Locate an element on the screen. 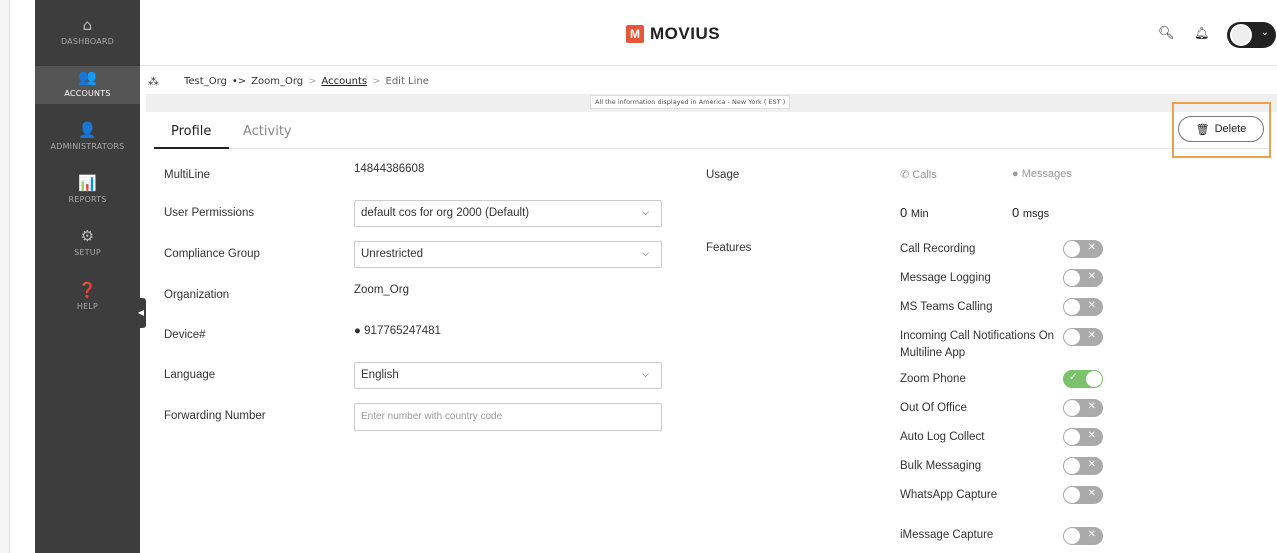  breadcrumb-accounts-link: Accounts is located at coordinates (345, 81).